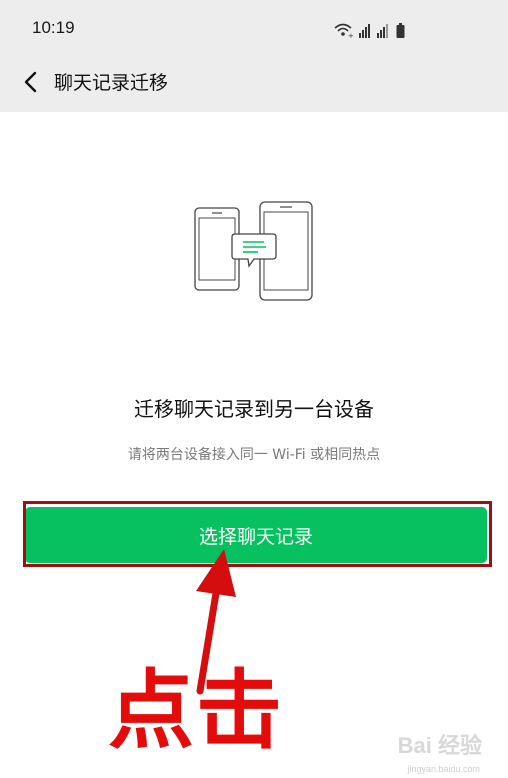 The height and width of the screenshot is (778, 508). What do you see at coordinates (253, 251) in the screenshot?
I see `phones-transfer-icon` at bounding box center [253, 251].